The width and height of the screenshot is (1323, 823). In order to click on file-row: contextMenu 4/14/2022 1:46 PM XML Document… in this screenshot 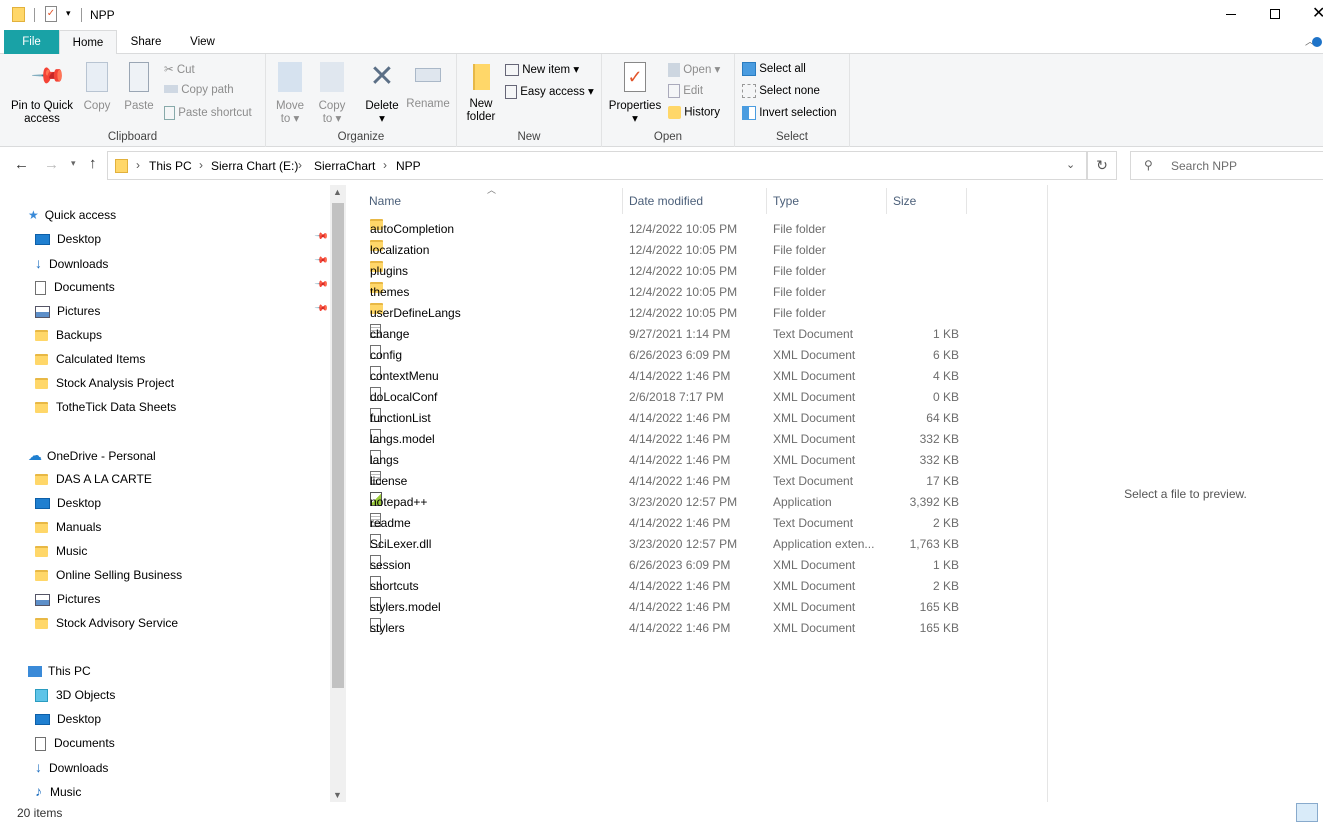, I will do `click(665, 376)`.